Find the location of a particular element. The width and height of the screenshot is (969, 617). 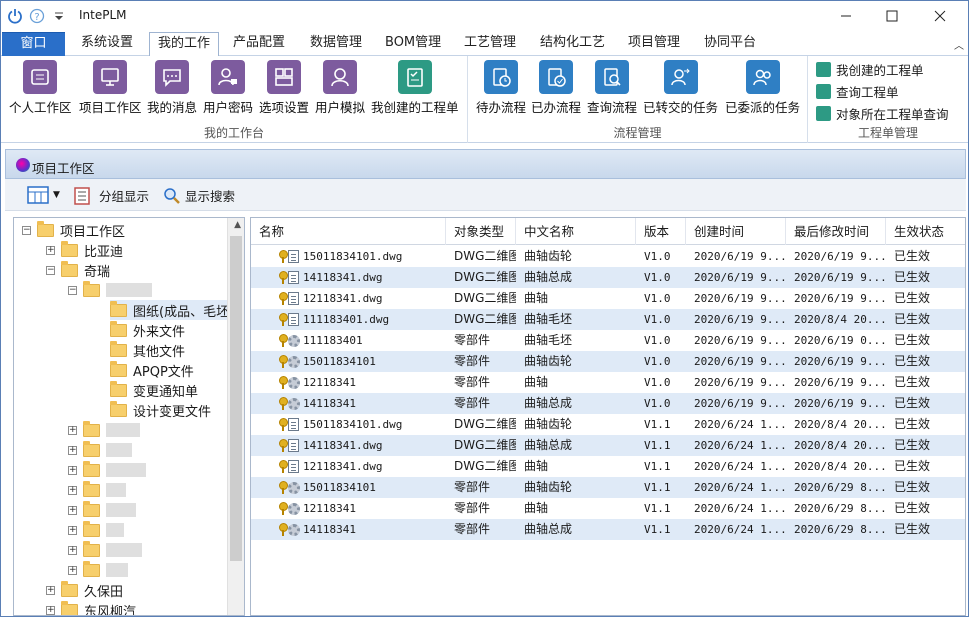

cell-ver: V1.1 is located at coordinates (657, 424).